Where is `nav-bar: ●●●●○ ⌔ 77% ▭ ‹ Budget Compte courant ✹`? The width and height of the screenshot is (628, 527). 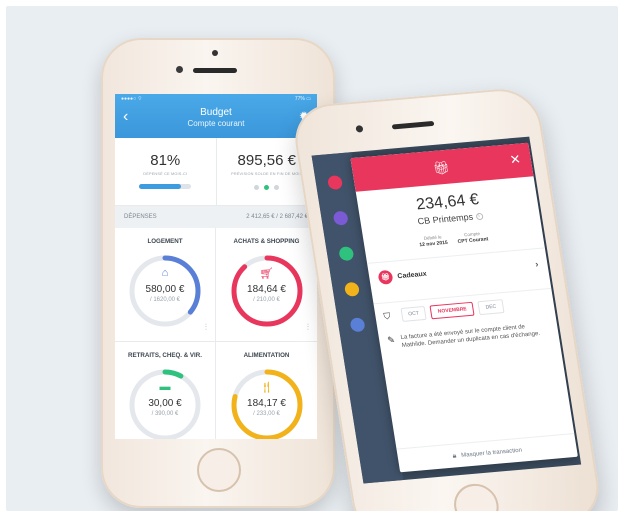 nav-bar: ●●●●○ ⌔ 77% ▭ ‹ Budget Compte courant ✹ is located at coordinates (216, 116).